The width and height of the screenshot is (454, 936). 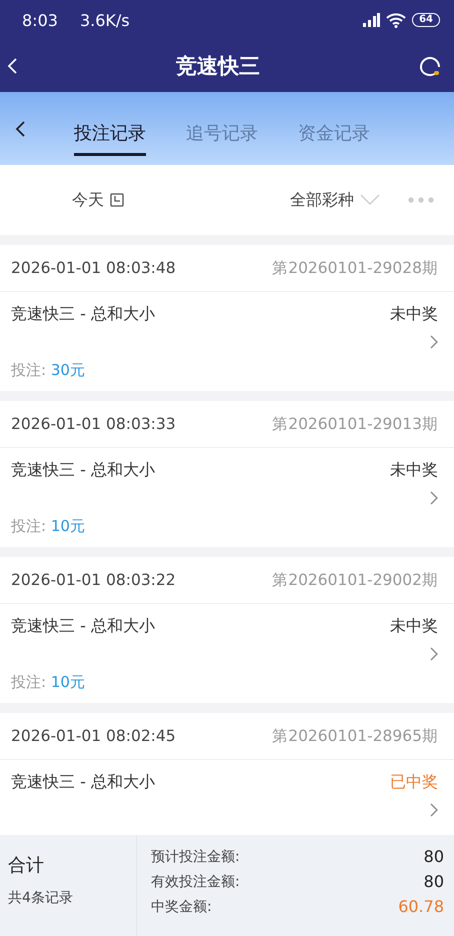 What do you see at coordinates (93, 580) in the screenshot?
I see `bet-time: 2026-01-01 08:03:22` at bounding box center [93, 580].